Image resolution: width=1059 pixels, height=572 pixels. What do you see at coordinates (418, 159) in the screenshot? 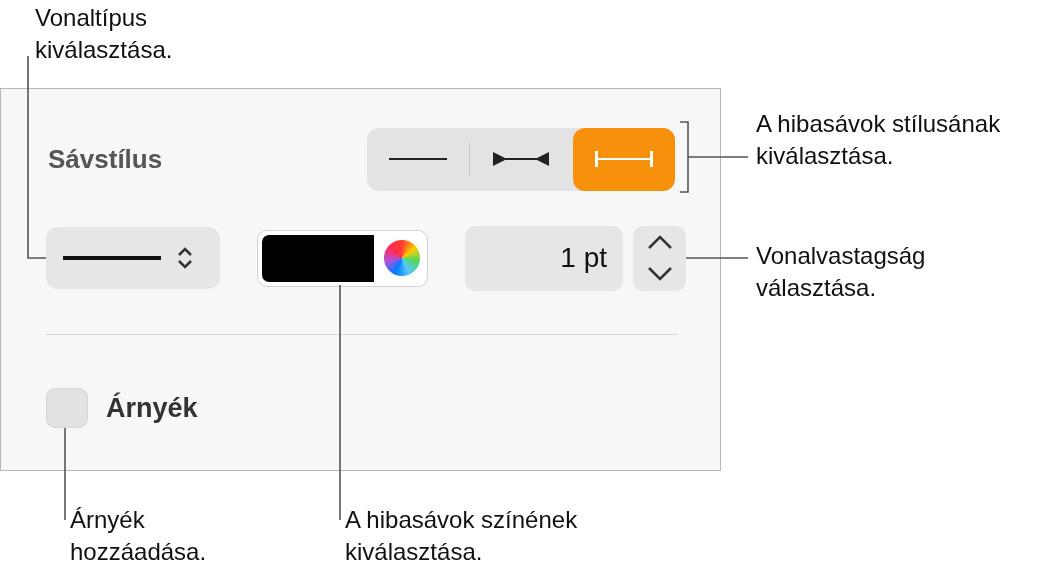
I see `line-icon` at bounding box center [418, 159].